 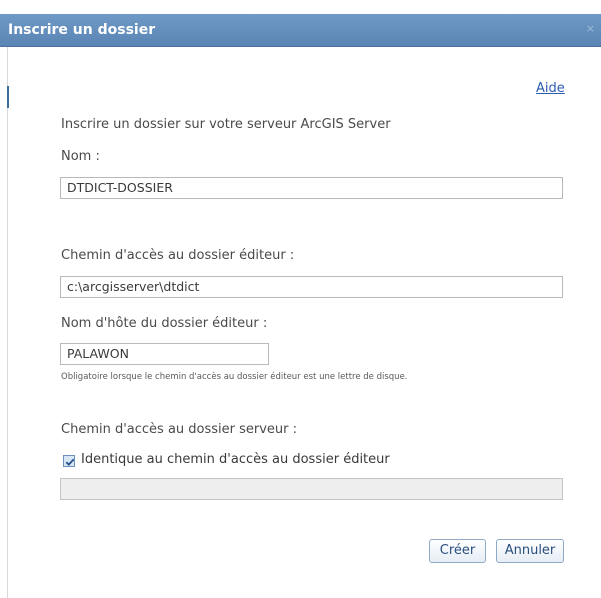 I want to click on create-button: Créer, so click(x=457, y=551).